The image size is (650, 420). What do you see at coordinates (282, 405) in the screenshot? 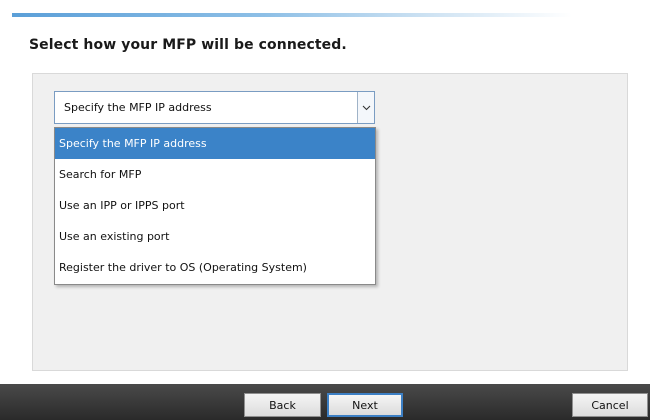
I see `back-button: Back` at bounding box center [282, 405].